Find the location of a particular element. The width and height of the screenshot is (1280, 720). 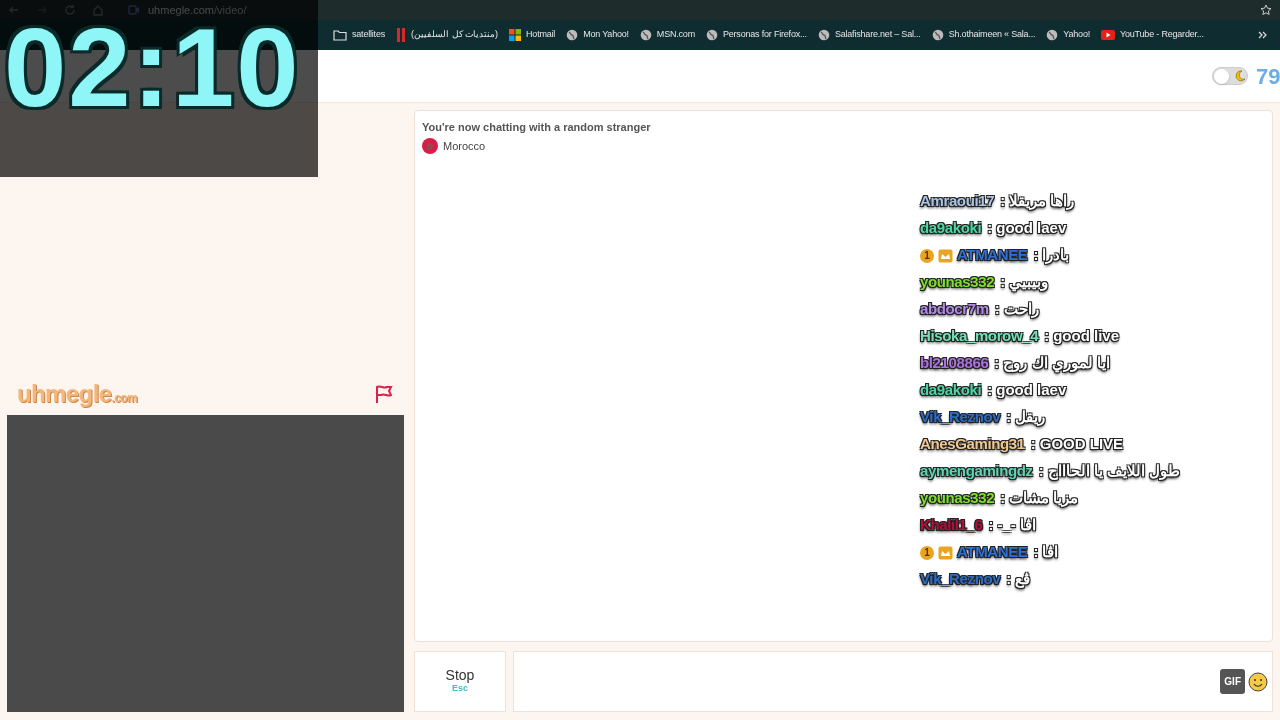

online-count: 79 is located at coordinates (1268, 76).